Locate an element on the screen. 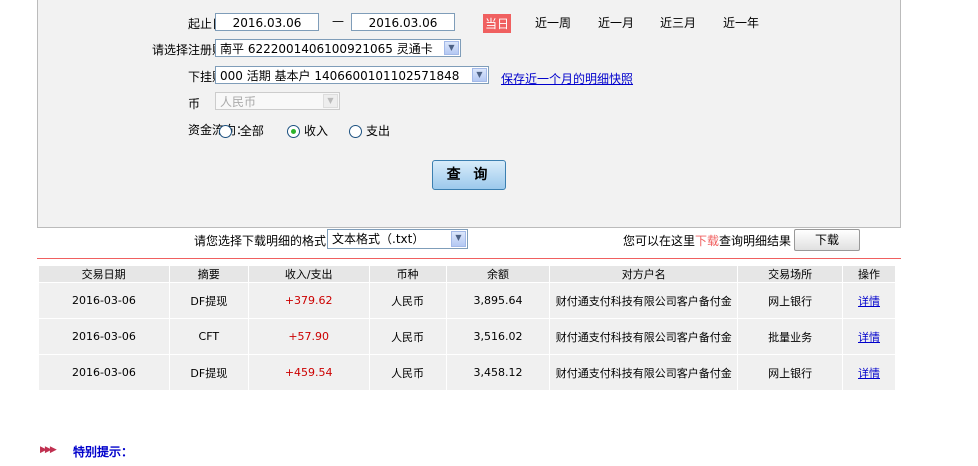 Image resolution: width=978 pixels, height=466 pixels. hint-suffix: 查询明细结果 is located at coordinates (755, 241).